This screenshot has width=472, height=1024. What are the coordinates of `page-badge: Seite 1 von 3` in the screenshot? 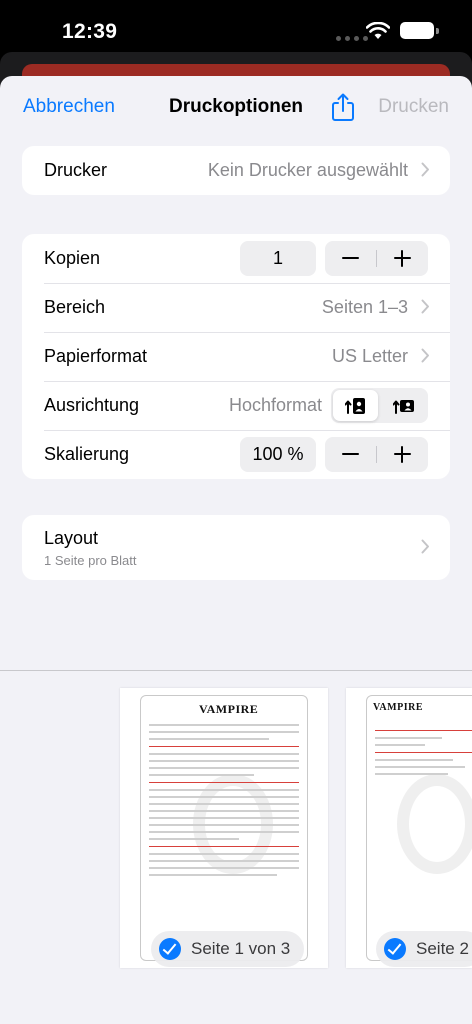 It's located at (228, 949).